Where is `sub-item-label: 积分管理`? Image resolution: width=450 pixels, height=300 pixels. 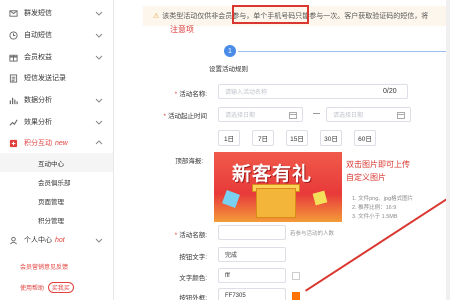 sub-item-label: 积分管理 is located at coordinates (51, 221).